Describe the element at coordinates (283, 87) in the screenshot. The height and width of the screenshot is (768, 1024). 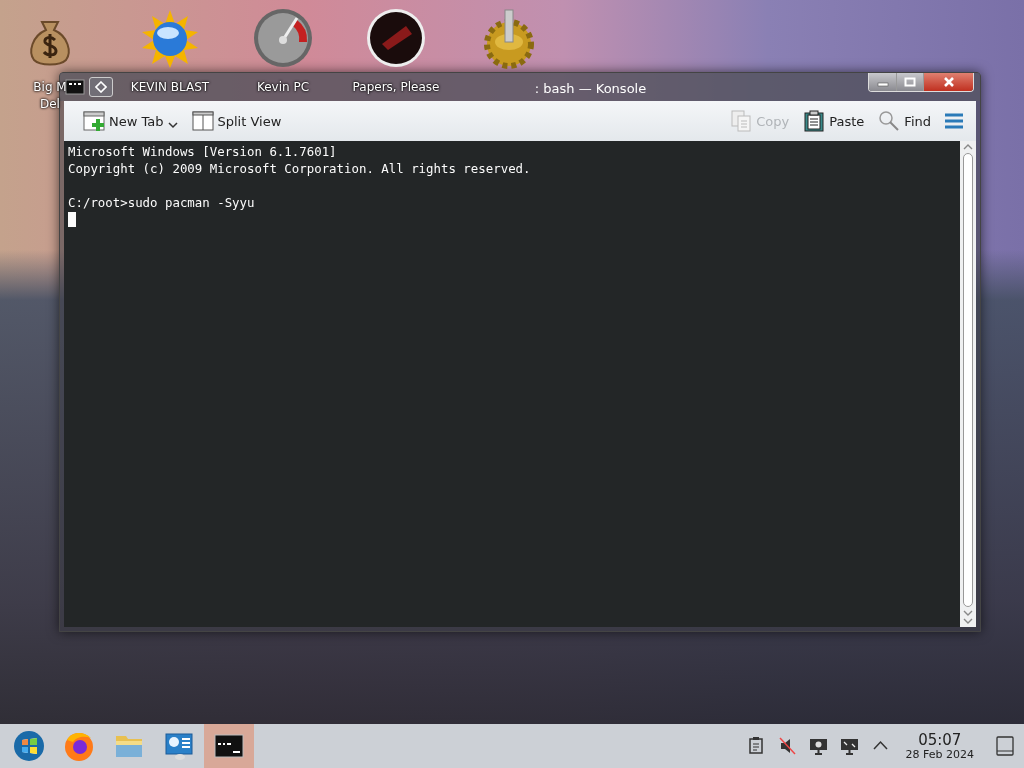
I see `desktop-icon-label: Kevin PC` at that location.